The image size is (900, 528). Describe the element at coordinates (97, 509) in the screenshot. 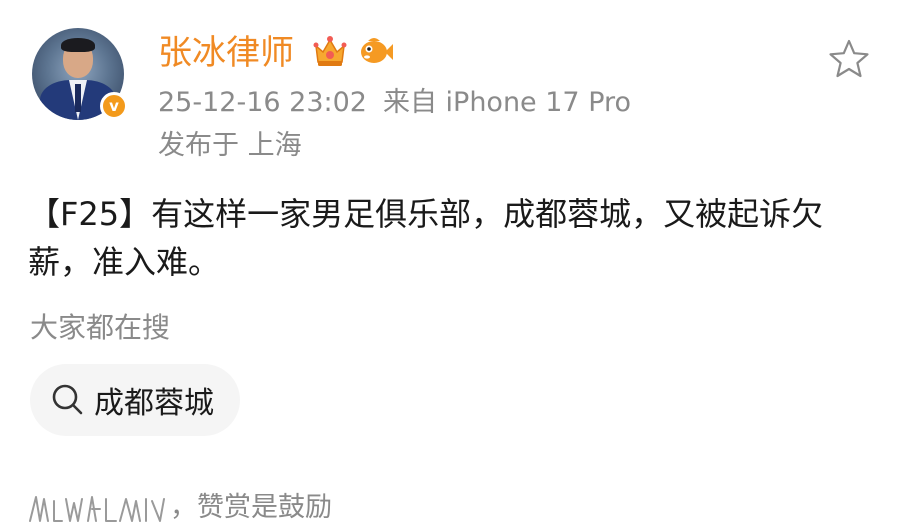

I see `handwritten-scribble` at that location.